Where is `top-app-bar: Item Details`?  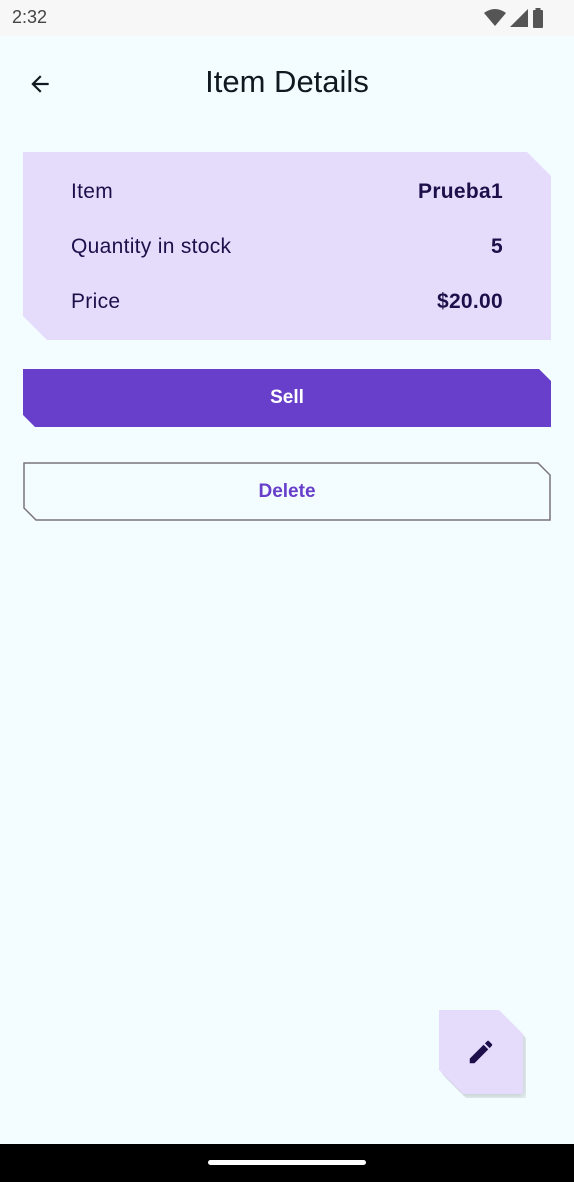 top-app-bar: Item Details is located at coordinates (287, 82).